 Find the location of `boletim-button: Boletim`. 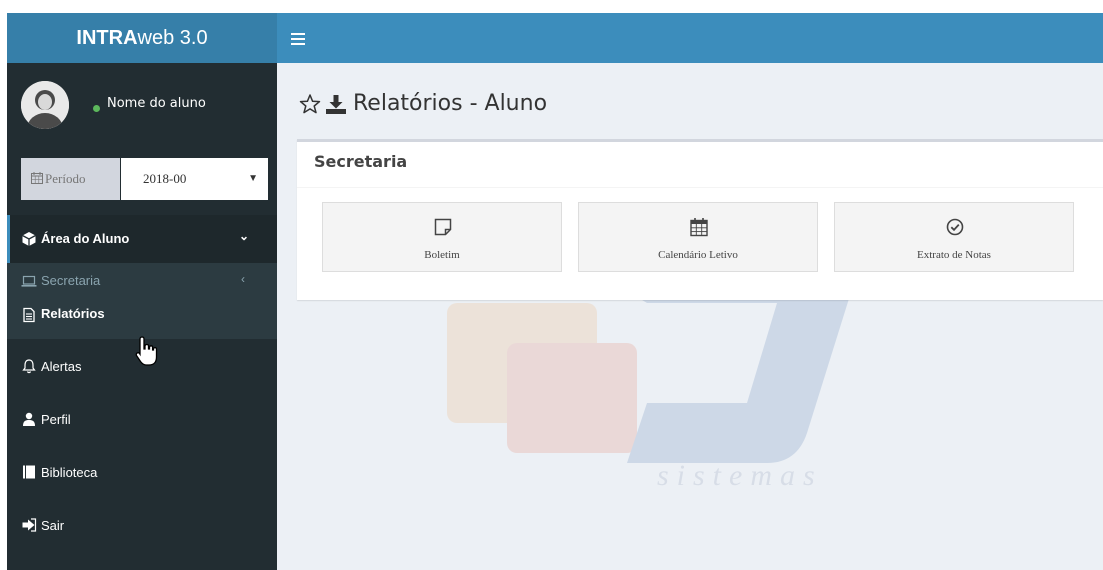

boletim-button: Boletim is located at coordinates (442, 237).